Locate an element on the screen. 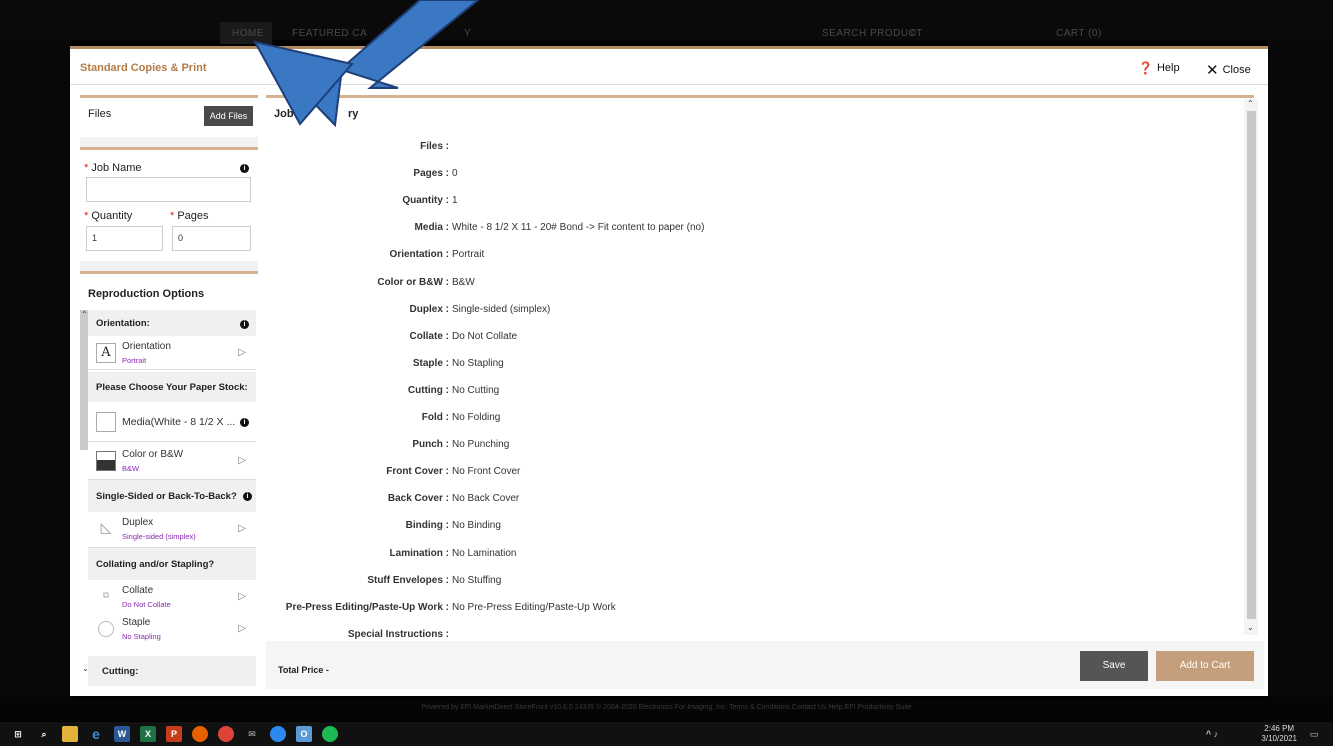  summary-row-label: Punch : is located at coordinates (430, 445).